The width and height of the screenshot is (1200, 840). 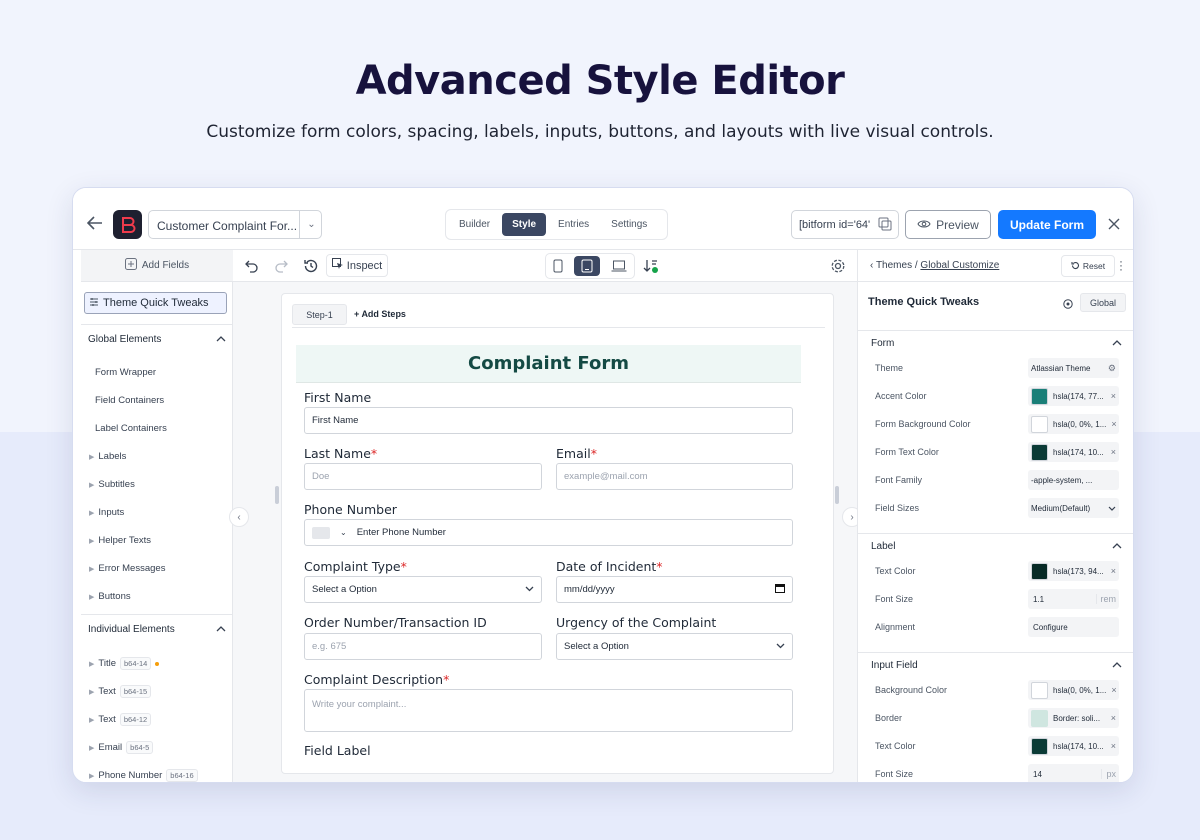 I want to click on sidebar-item-error-messages: ▶ Error Messages, so click(x=127, y=568).